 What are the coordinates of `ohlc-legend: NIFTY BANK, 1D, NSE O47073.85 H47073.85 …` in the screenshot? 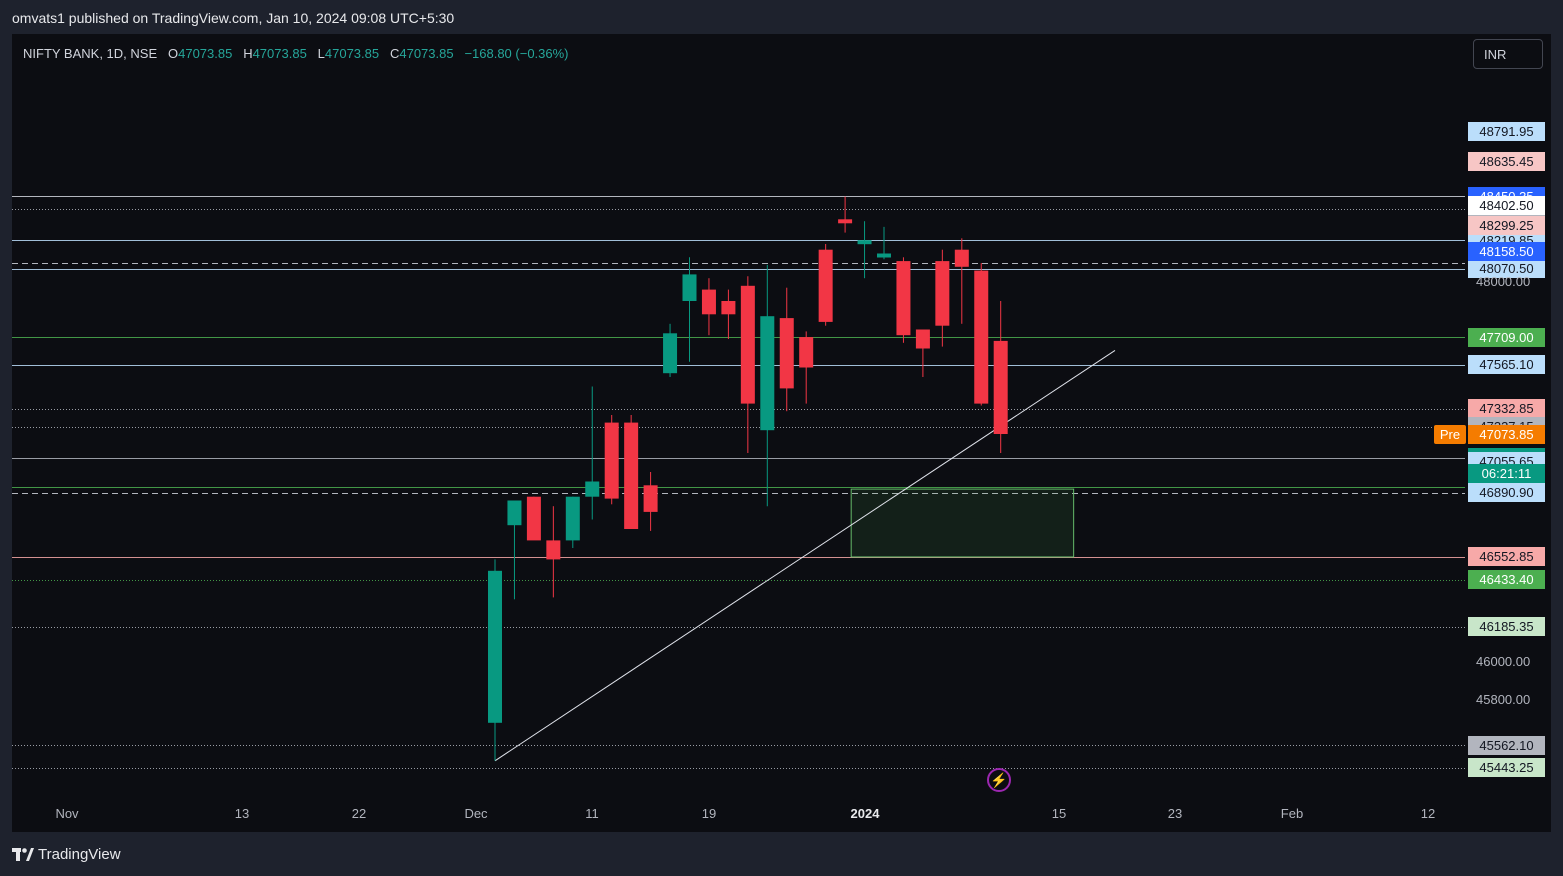 It's located at (296, 53).